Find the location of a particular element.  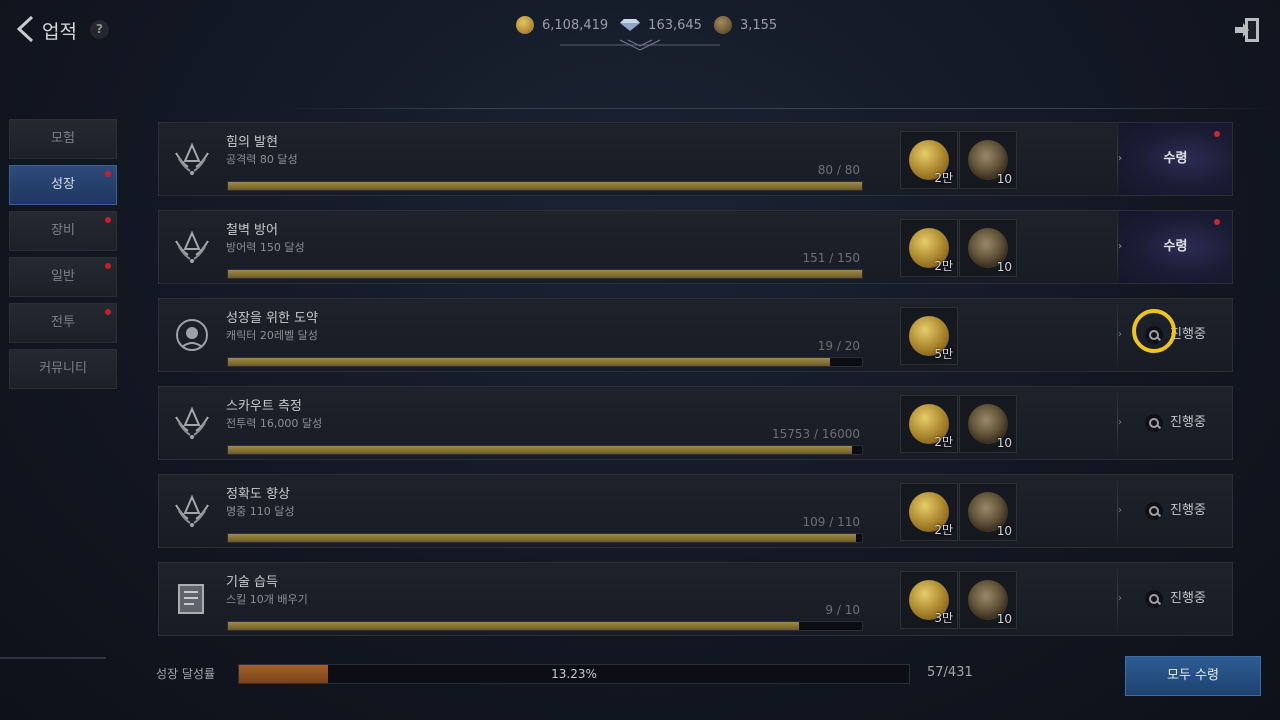

highlight-ring is located at coordinates (1154, 331).